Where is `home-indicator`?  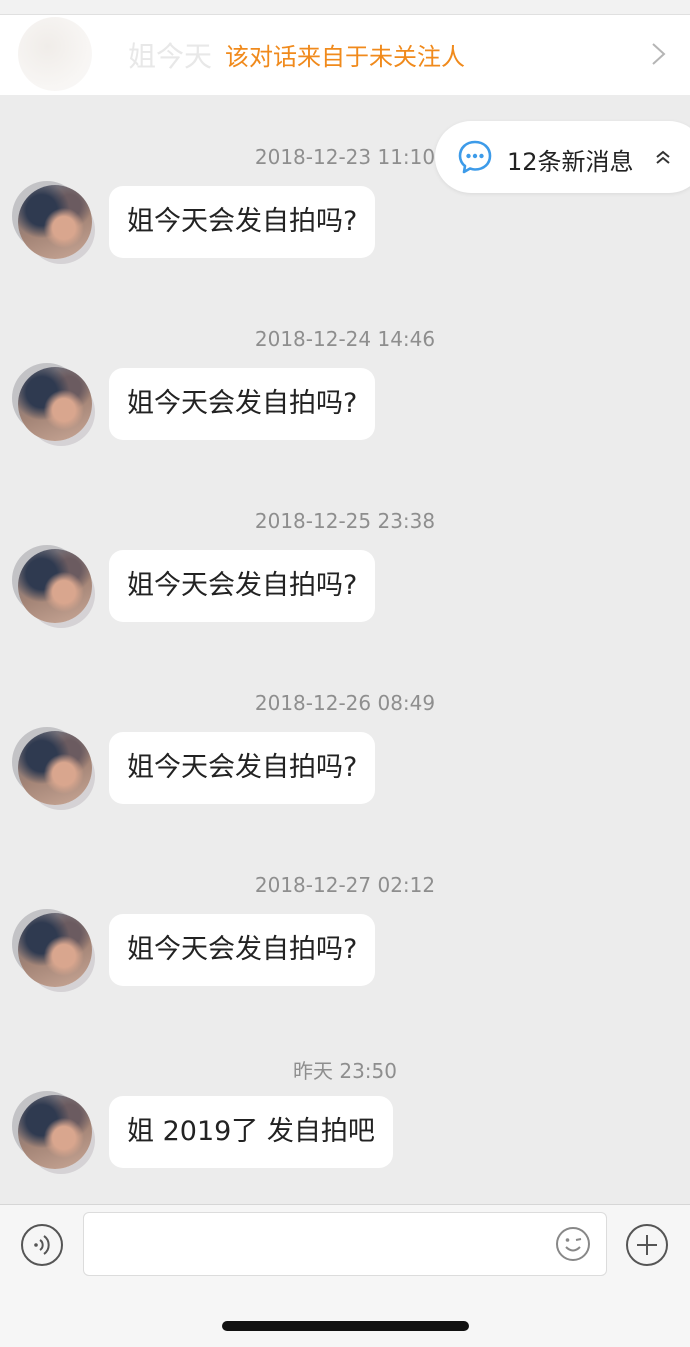
home-indicator is located at coordinates (345, 1326).